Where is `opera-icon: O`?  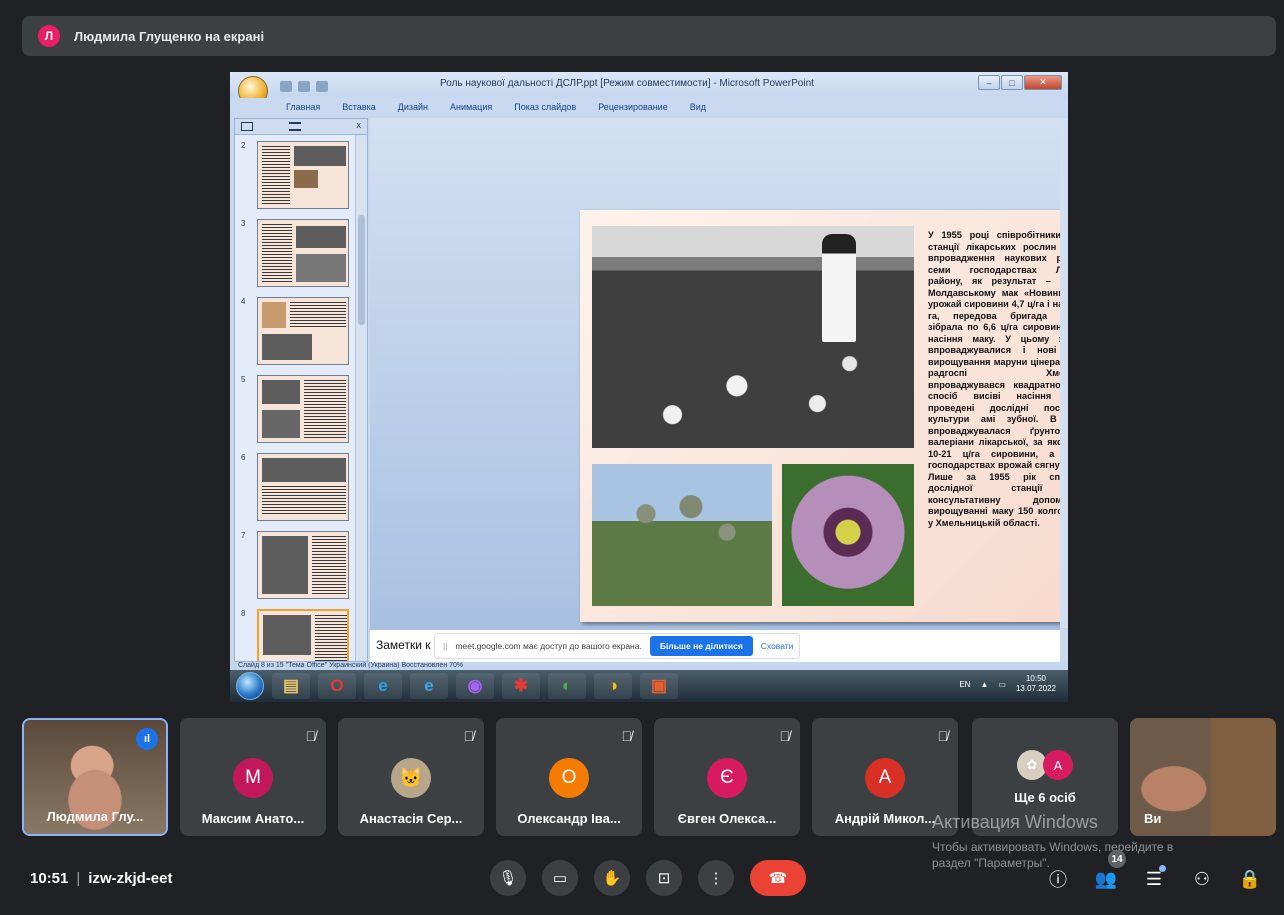
opera-icon: O is located at coordinates (337, 686).